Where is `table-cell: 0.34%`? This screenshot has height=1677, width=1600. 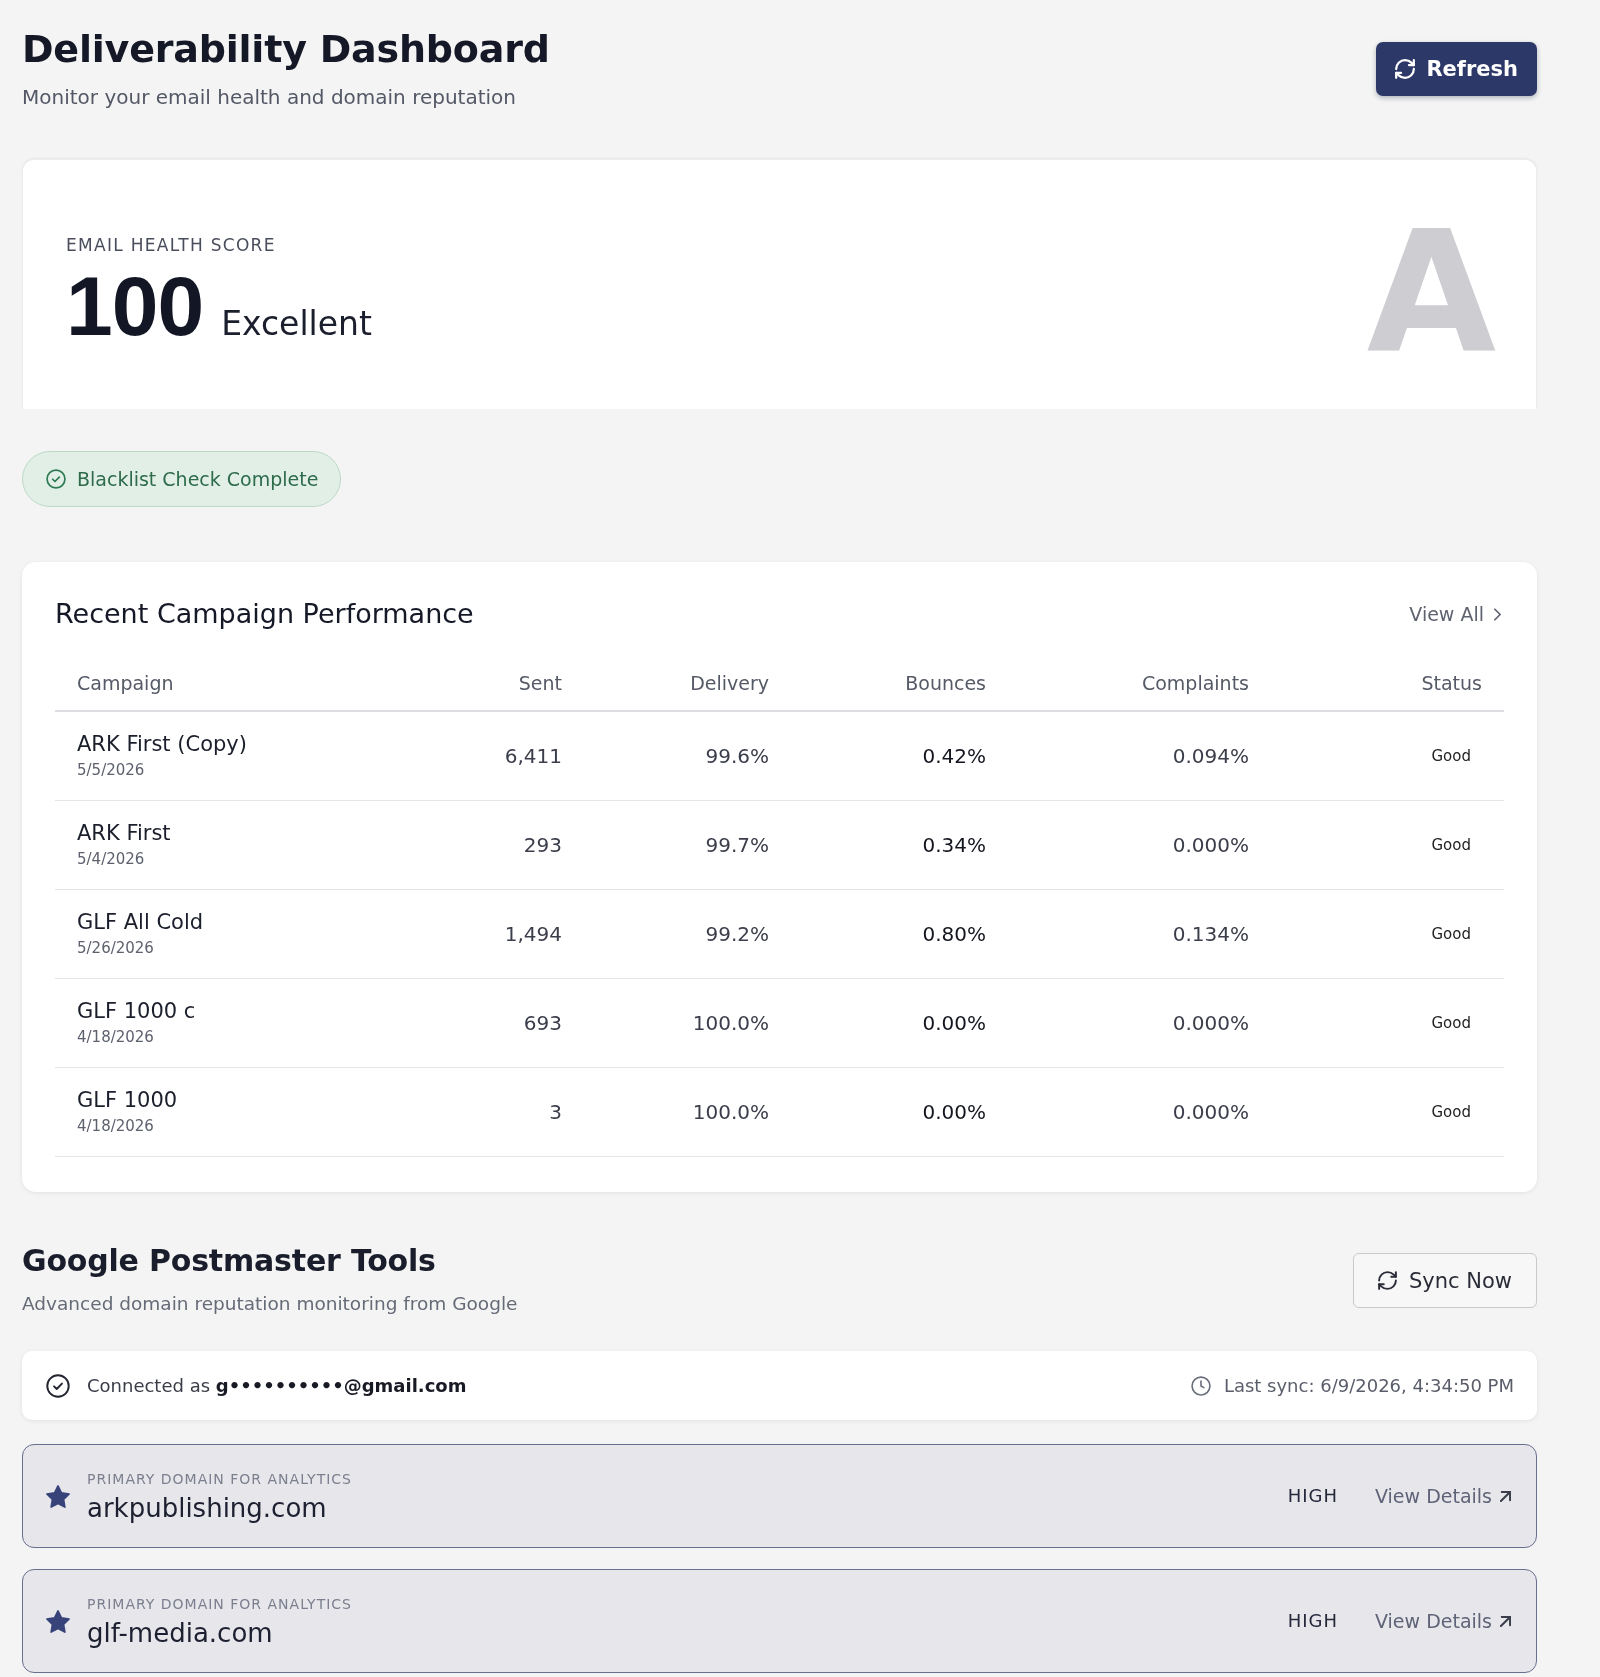 table-cell: 0.34% is located at coordinates (954, 845).